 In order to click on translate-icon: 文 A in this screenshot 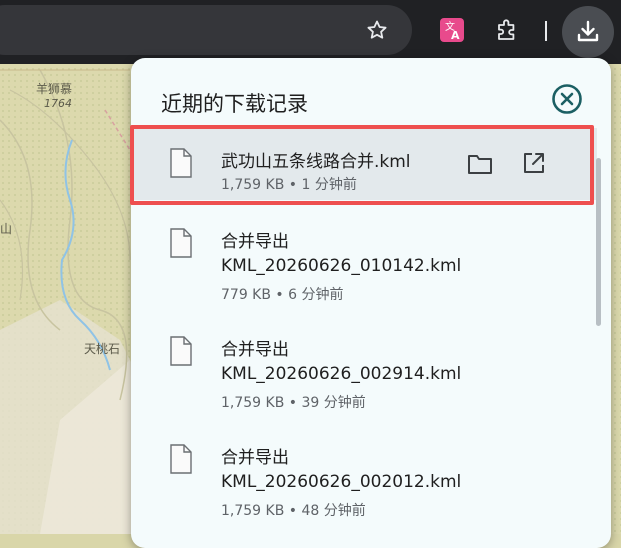, I will do `click(452, 30)`.